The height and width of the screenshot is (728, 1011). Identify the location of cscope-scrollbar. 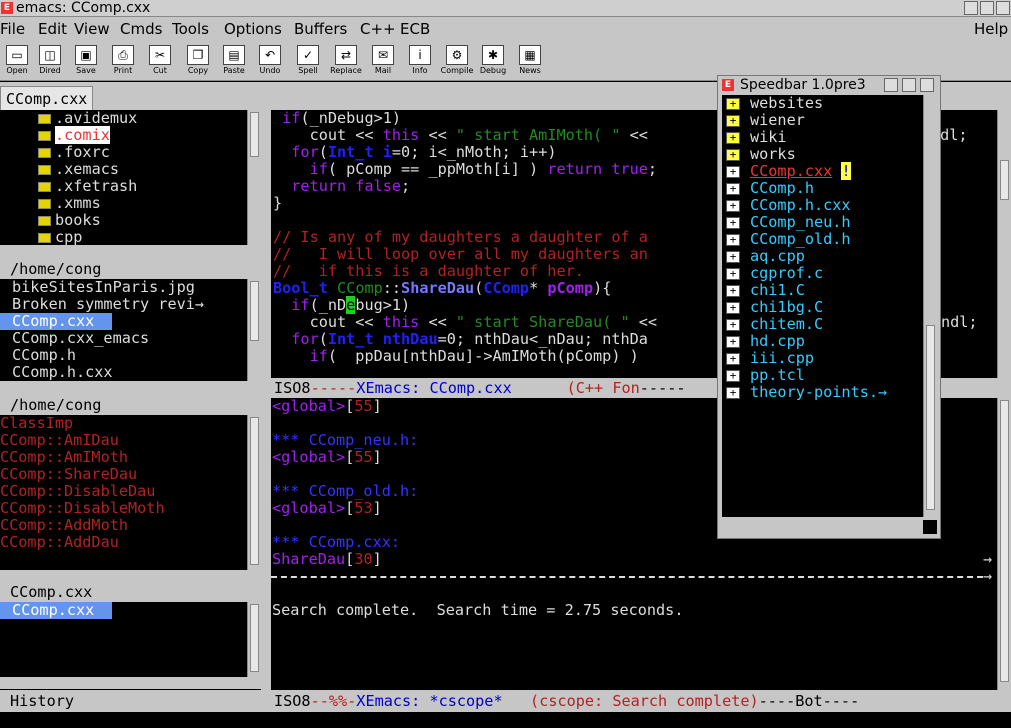
(1004, 544).